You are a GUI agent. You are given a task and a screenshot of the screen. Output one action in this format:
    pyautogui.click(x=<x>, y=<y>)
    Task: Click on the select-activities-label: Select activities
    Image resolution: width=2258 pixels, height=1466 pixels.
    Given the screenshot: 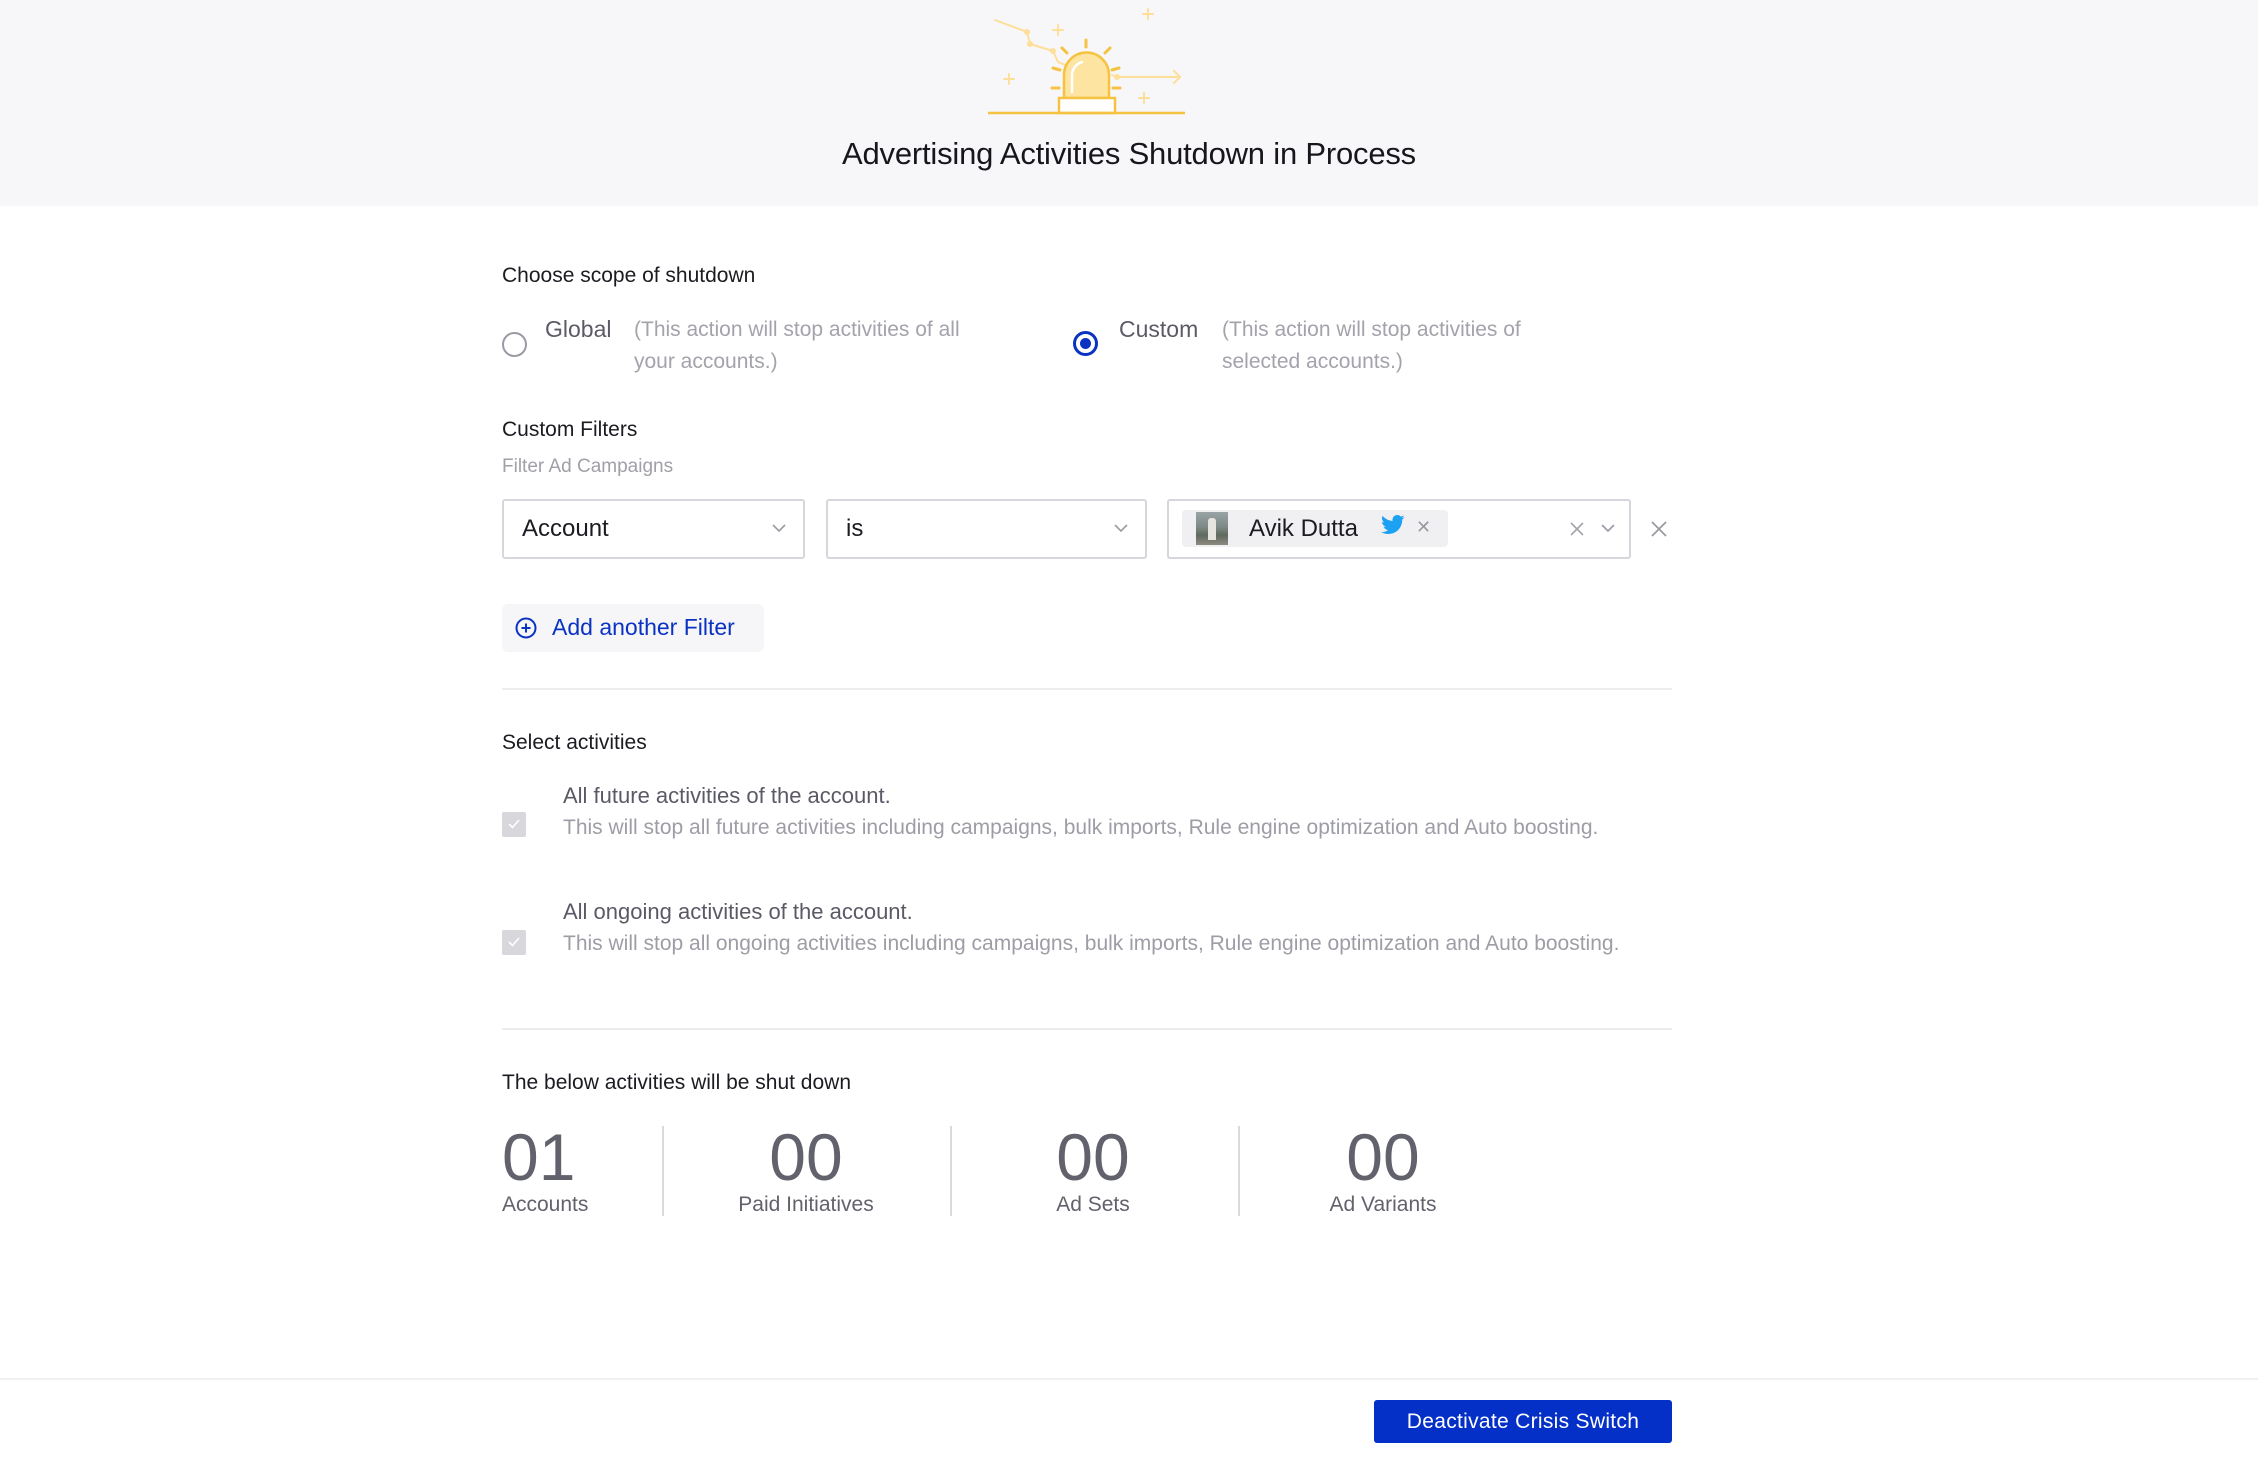 What is the action you would take?
    pyautogui.click(x=574, y=742)
    